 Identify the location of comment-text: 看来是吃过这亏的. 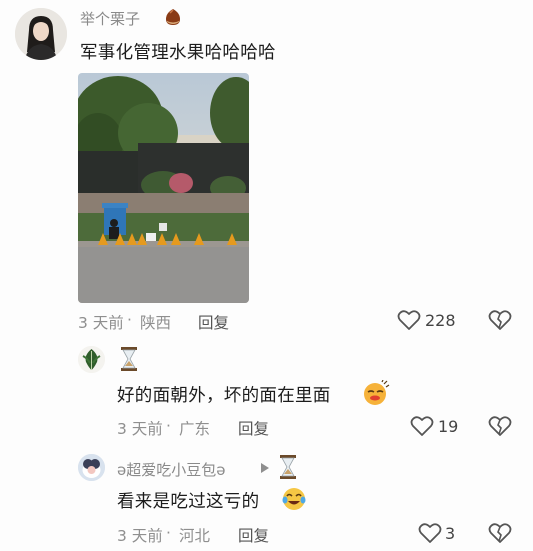
(188, 502).